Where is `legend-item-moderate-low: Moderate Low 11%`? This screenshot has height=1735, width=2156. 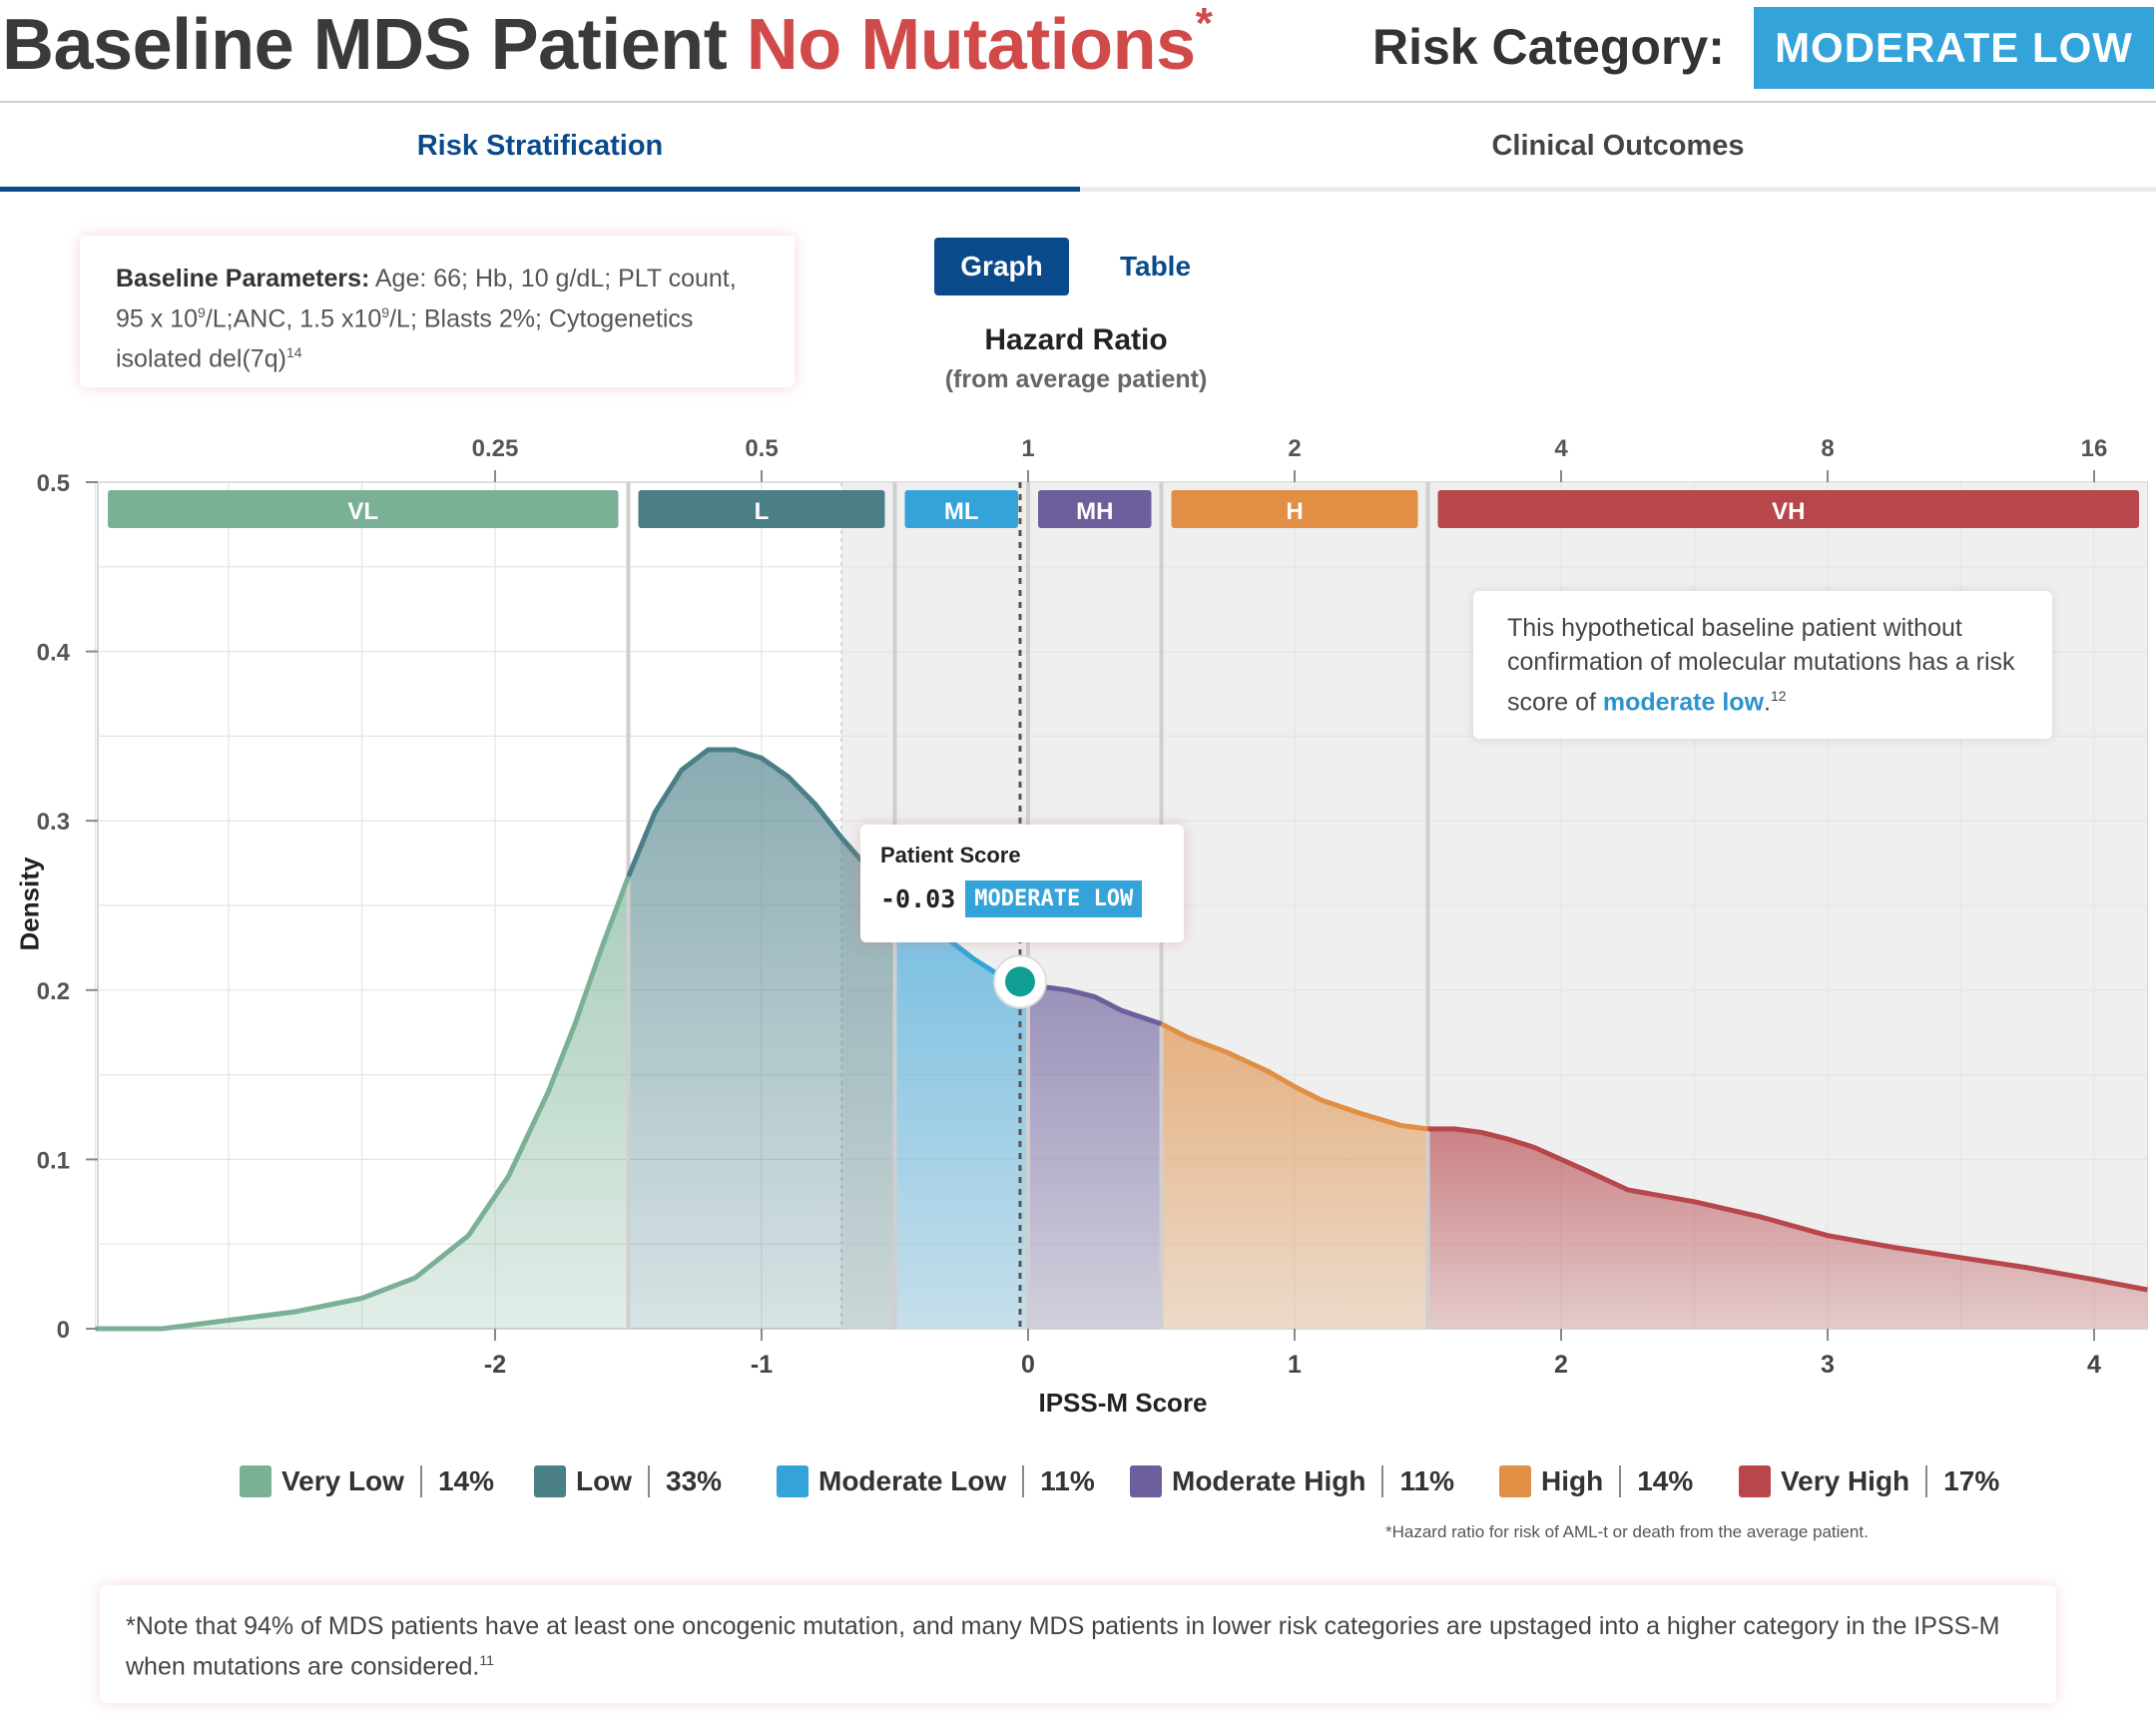 legend-item-moderate-low: Moderate Low 11% is located at coordinates (936, 1481).